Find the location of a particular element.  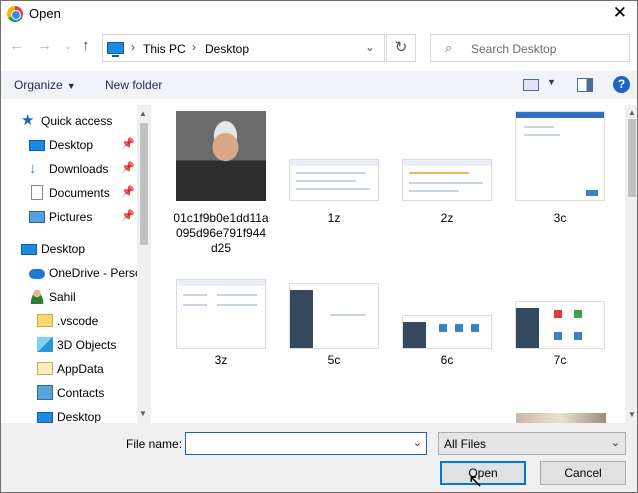

nav-item-downloads: ↓ Downloads 📌 is located at coordinates (69, 169).